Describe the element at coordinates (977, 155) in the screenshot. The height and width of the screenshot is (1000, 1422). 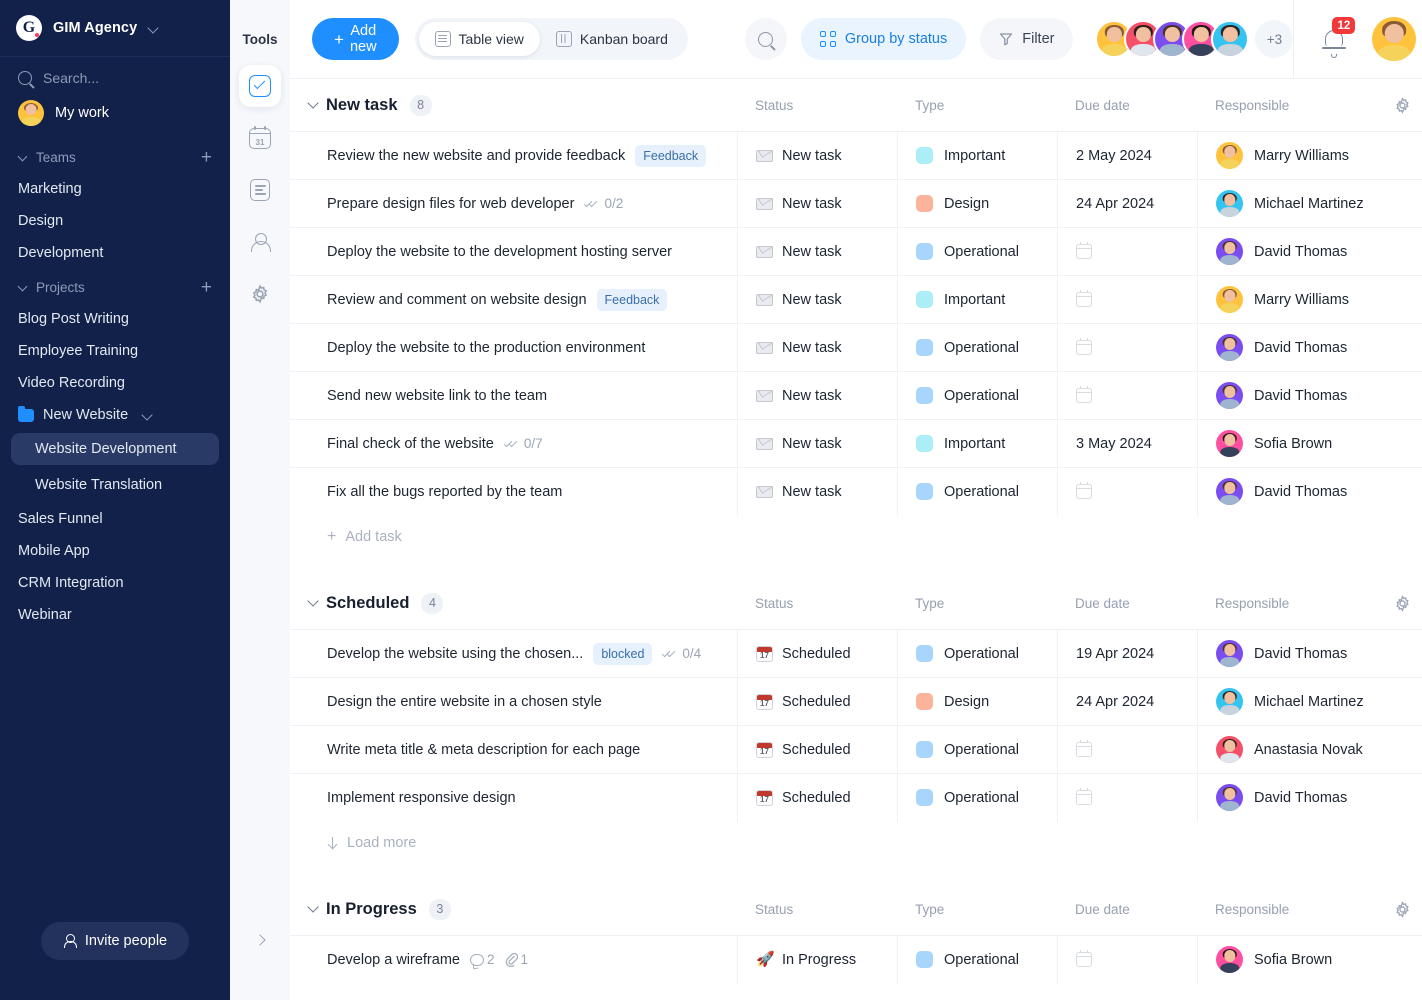
I see `type-cell: Important` at that location.